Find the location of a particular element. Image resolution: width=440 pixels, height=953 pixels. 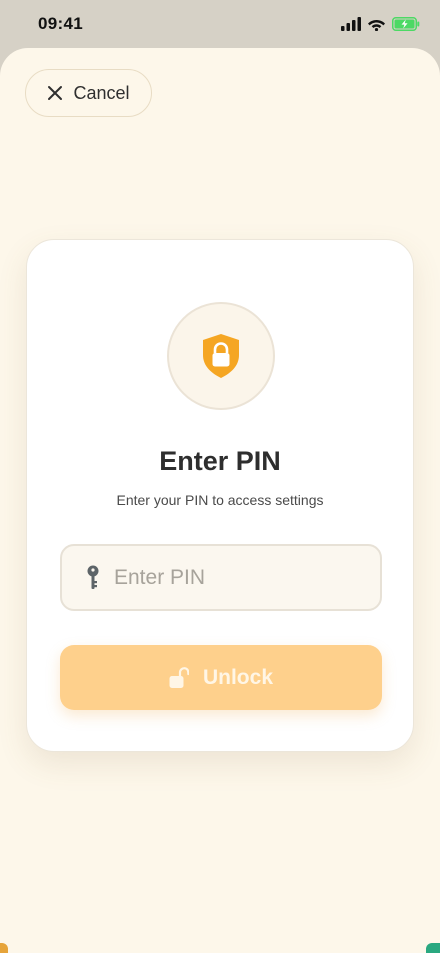

pin-input is located at coordinates (229, 577).